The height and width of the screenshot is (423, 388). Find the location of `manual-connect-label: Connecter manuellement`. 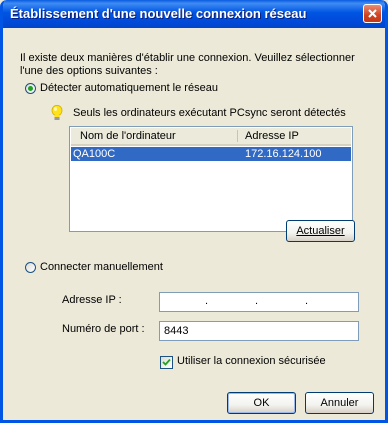

manual-connect-label: Connecter manuellement is located at coordinates (101, 267).